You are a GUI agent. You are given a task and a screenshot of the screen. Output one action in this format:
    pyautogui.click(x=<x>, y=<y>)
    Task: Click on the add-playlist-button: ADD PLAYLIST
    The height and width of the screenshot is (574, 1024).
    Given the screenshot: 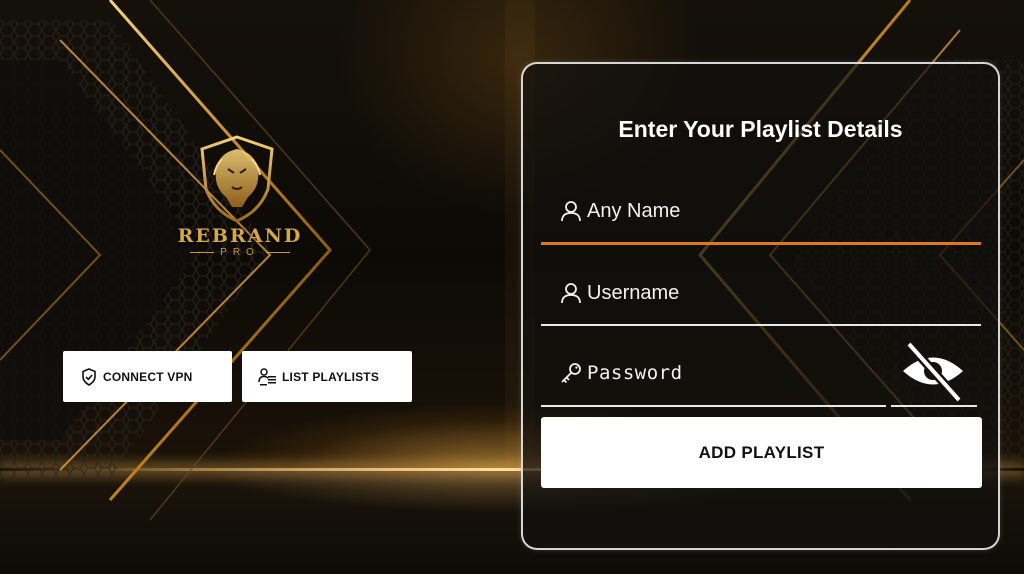 What is the action you would take?
    pyautogui.click(x=761, y=452)
    